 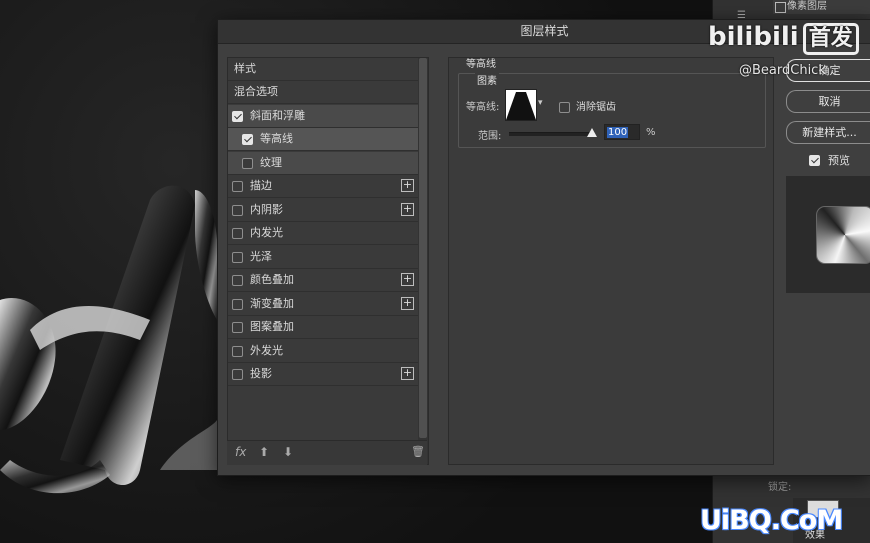 What do you see at coordinates (481, 64) in the screenshot?
I see `section-title: 等高线` at bounding box center [481, 64].